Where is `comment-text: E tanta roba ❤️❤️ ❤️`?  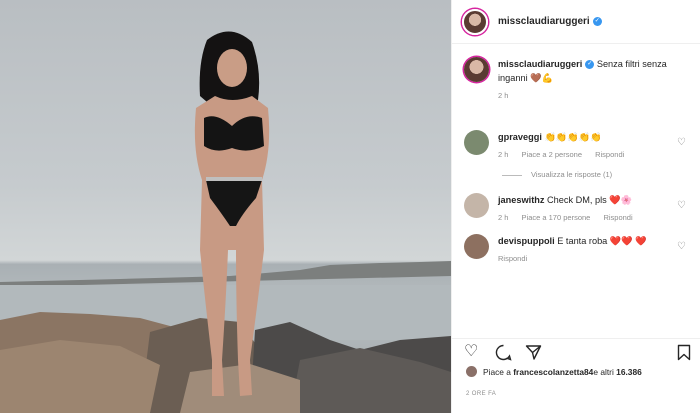 comment-text: E tanta roba ❤️❤️ ❤️ is located at coordinates (602, 241).